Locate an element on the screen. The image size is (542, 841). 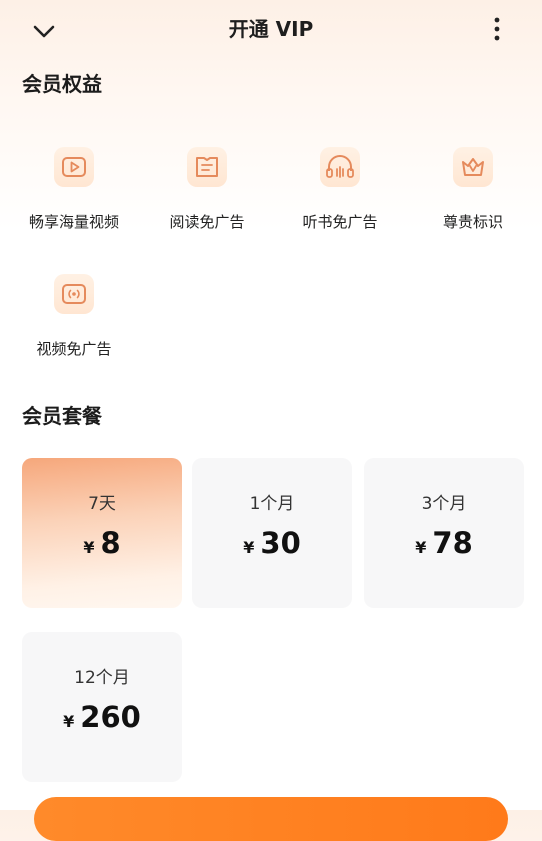
plan-duration: 3个月 is located at coordinates (444, 504).